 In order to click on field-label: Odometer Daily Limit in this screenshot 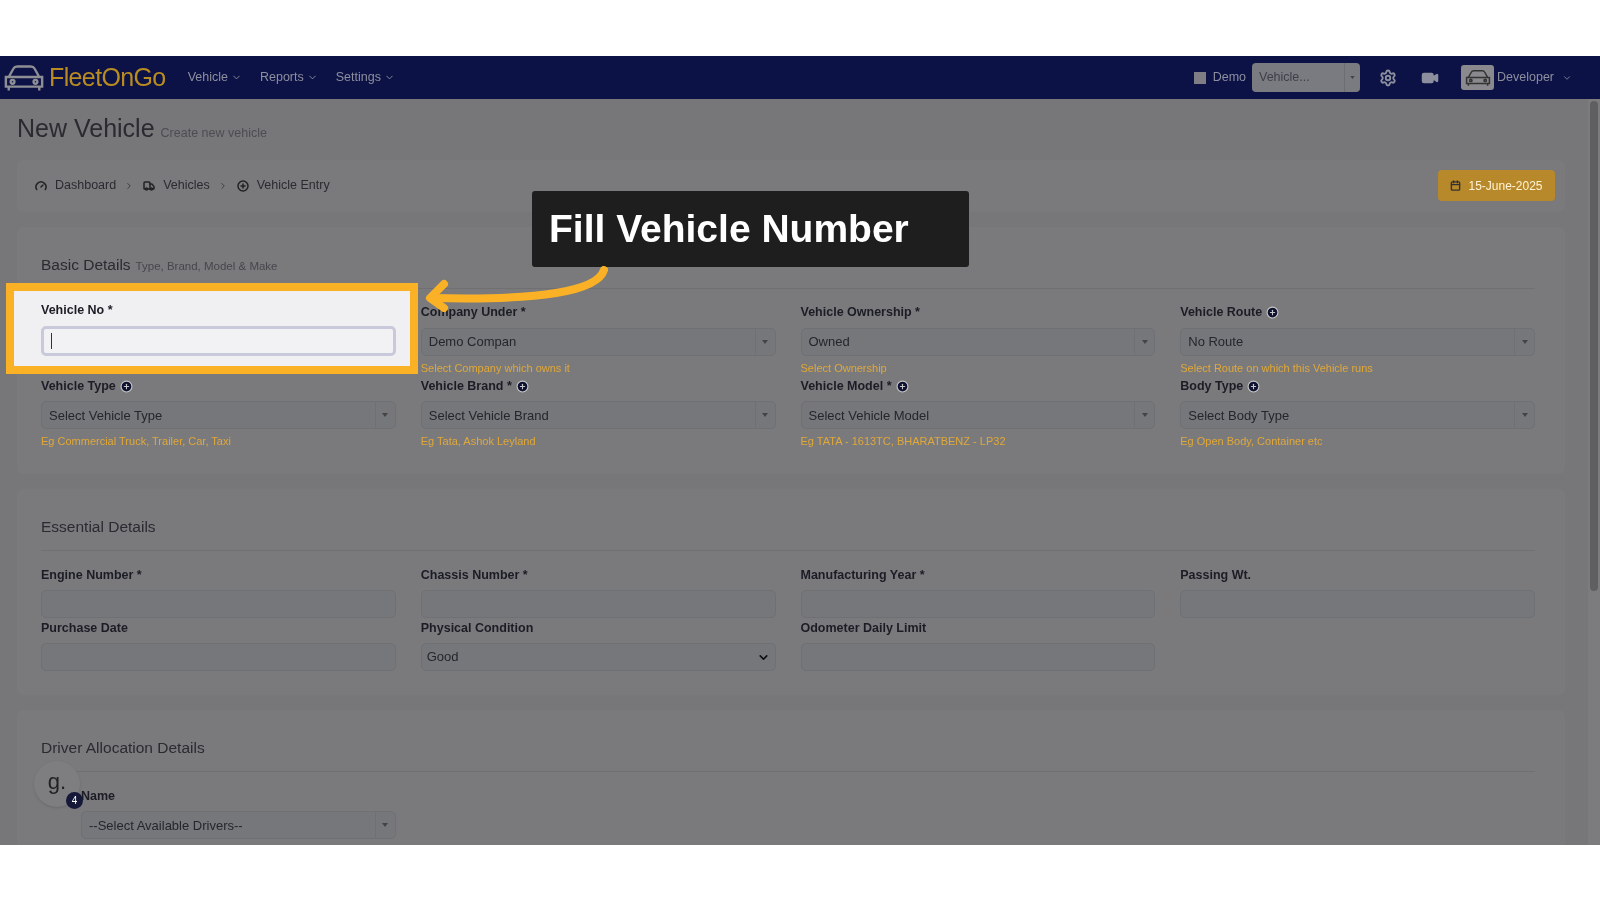, I will do `click(863, 628)`.